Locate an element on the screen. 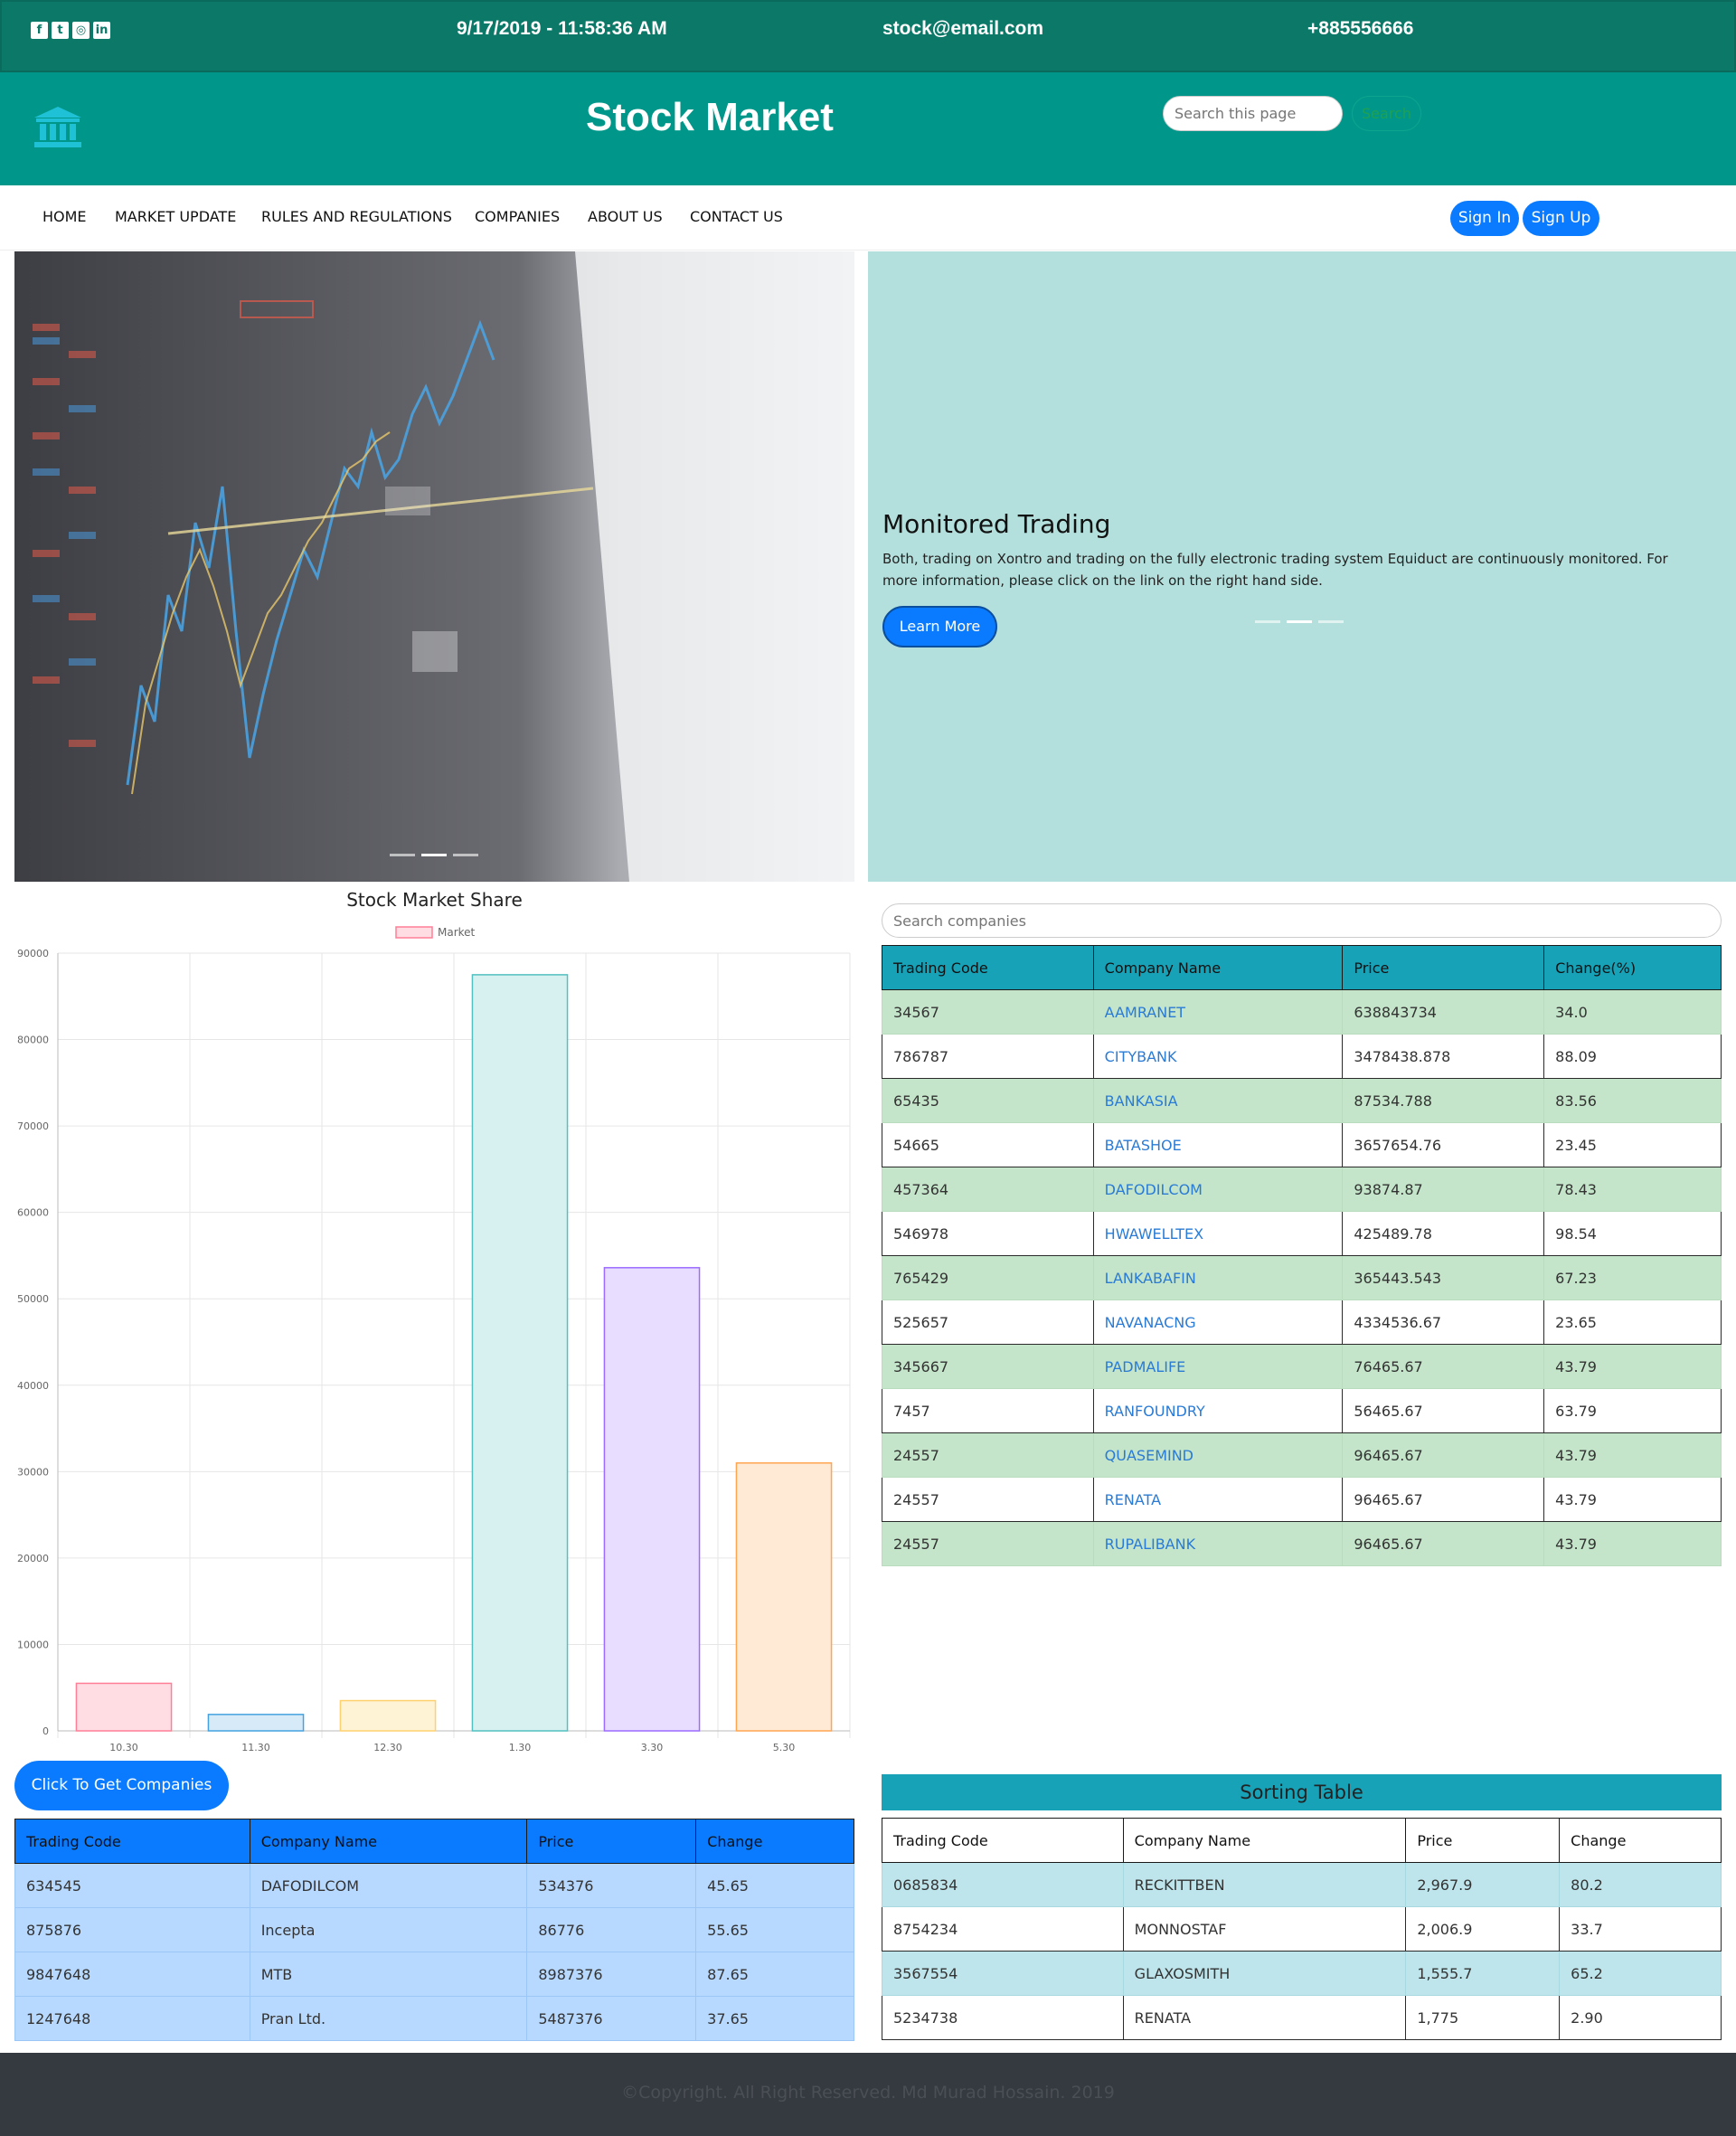  nav-about-us: ABOUT US is located at coordinates (625, 216).